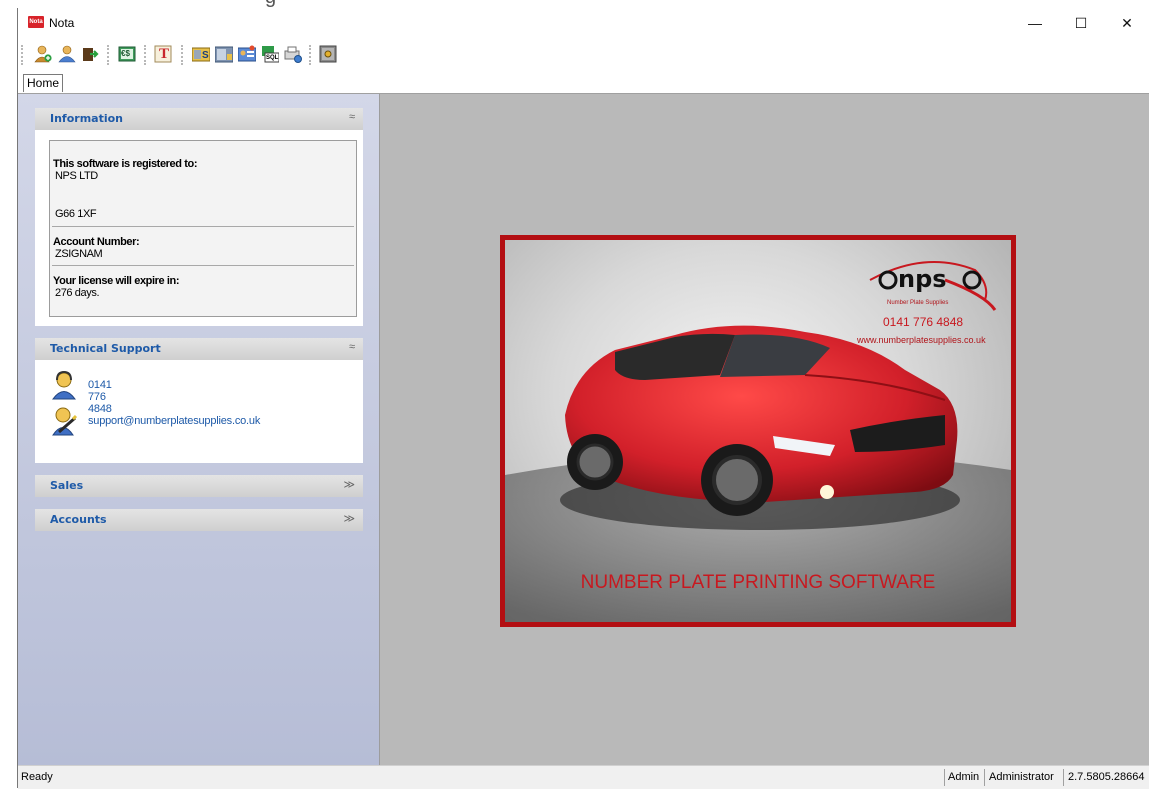 This screenshot has height=789, width=1149. I want to click on email-support-icon, so click(64, 421).